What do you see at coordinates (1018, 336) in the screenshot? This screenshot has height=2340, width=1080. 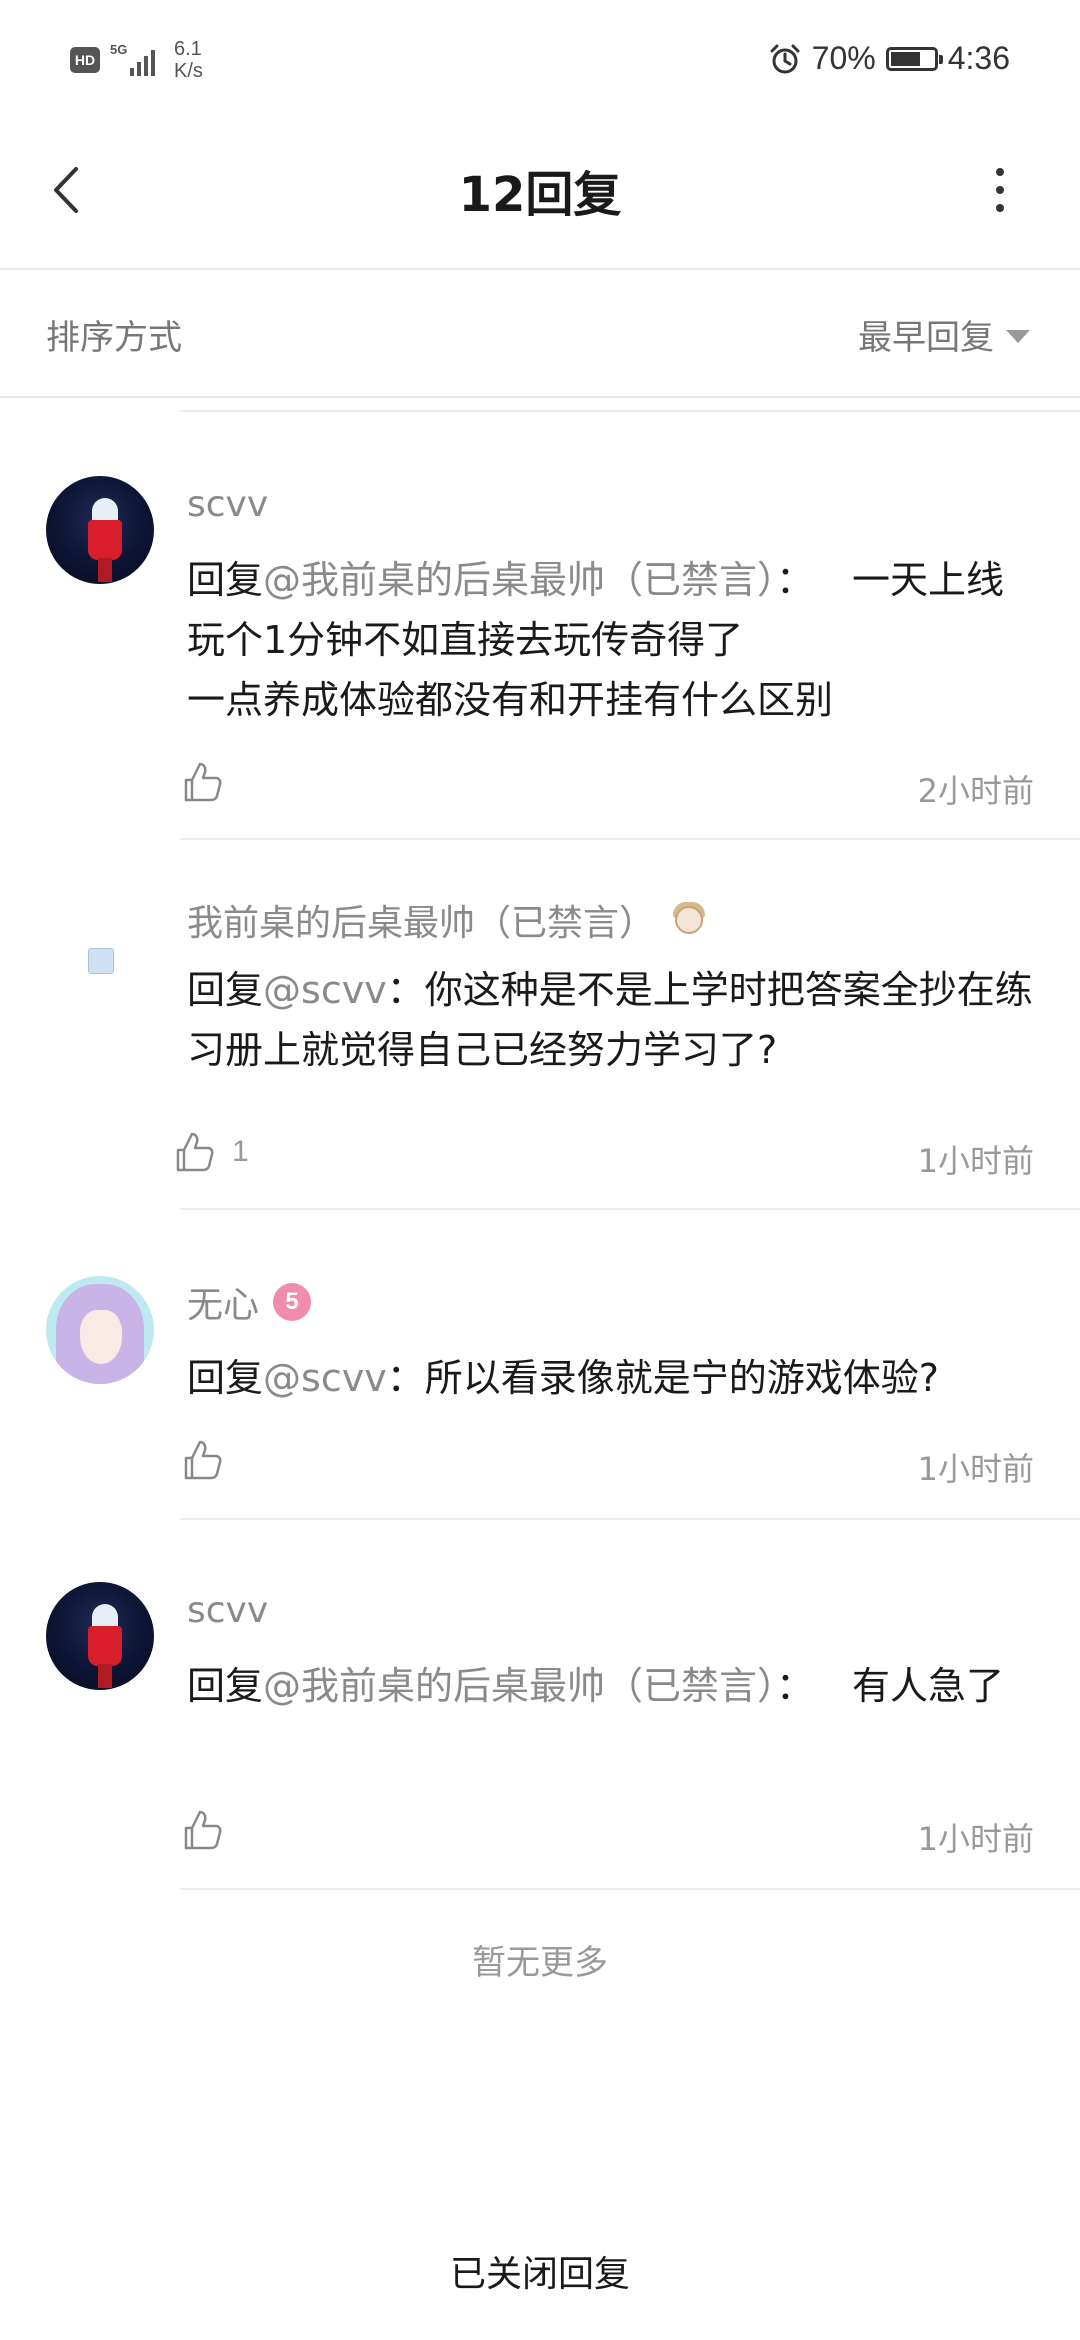 I see `caret-down-icon` at bounding box center [1018, 336].